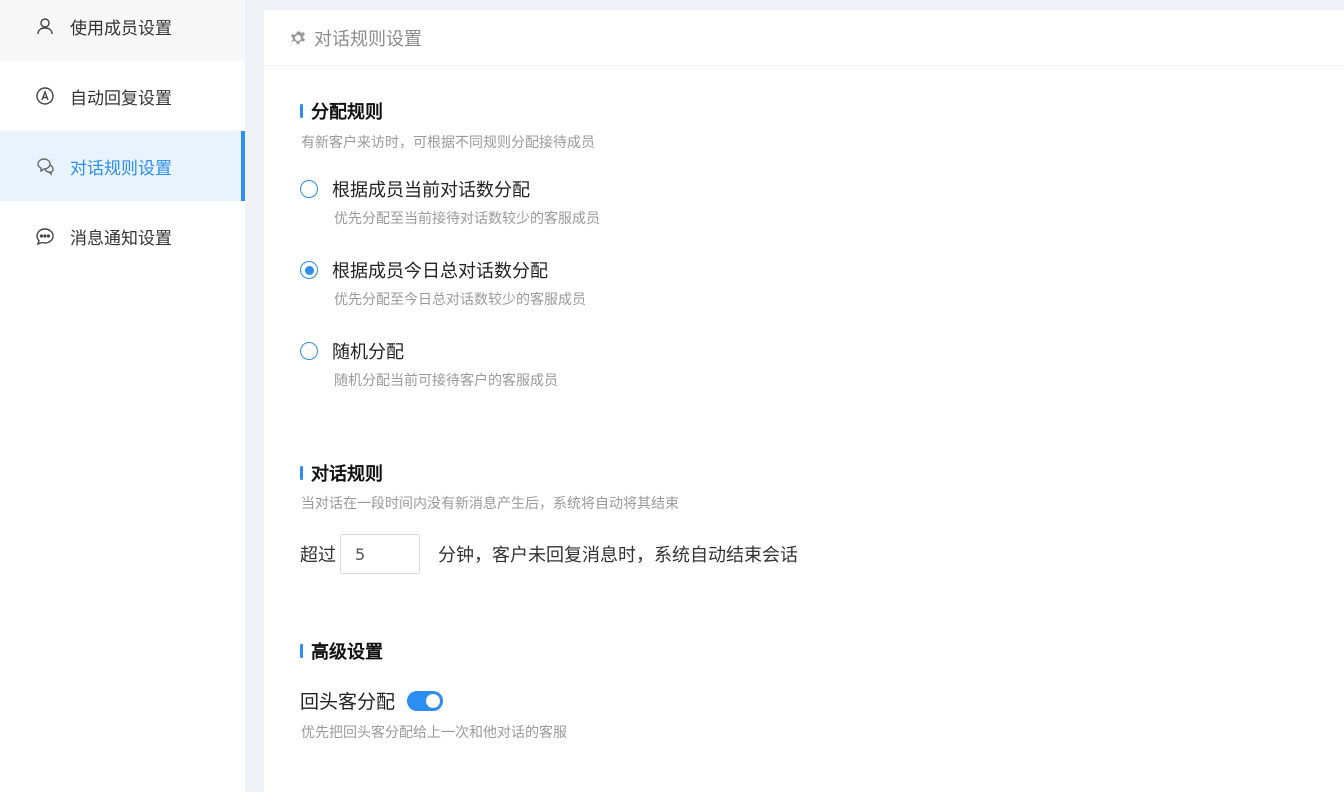 This screenshot has width=1344, height=792. What do you see at coordinates (368, 39) in the screenshot?
I see `page-title: 对话规则设置` at bounding box center [368, 39].